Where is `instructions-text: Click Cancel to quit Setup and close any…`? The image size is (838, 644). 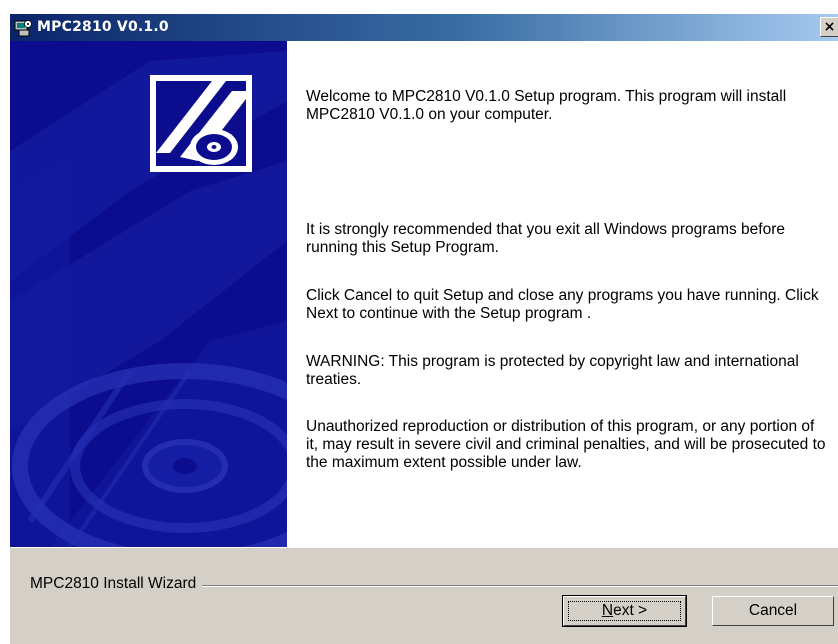 instructions-text: Click Cancel to quit Setup and close any… is located at coordinates (562, 304).